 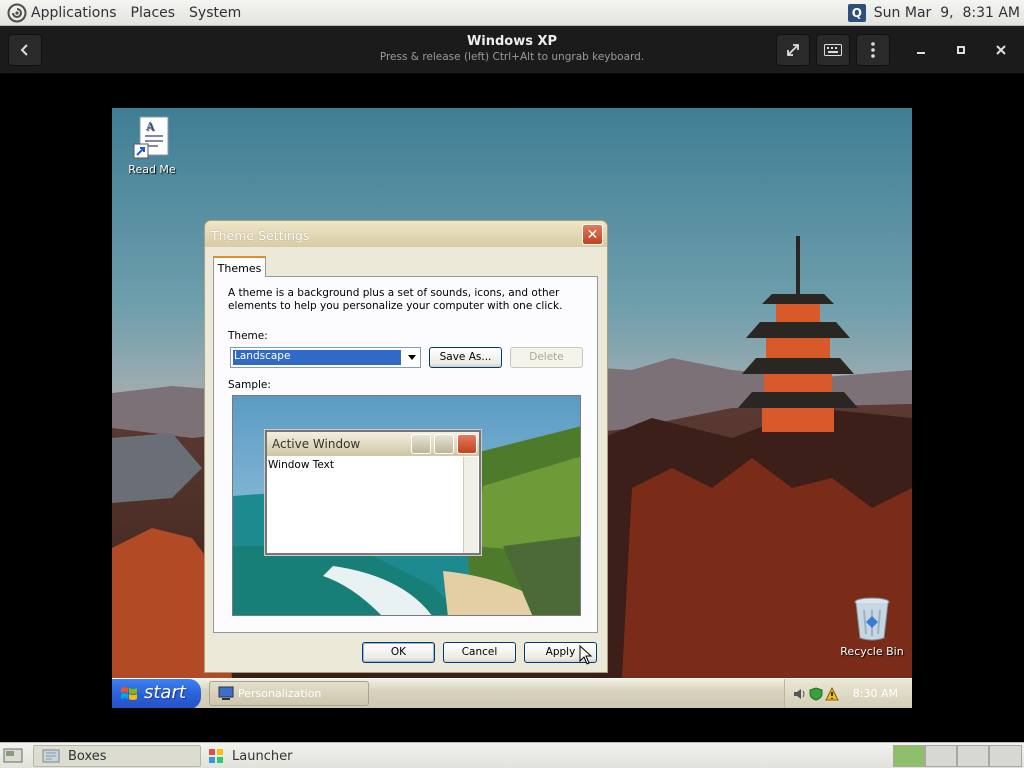 What do you see at coordinates (512, 755) in the screenshot?
I see `bottom-panel: Boxes Launcher` at bounding box center [512, 755].